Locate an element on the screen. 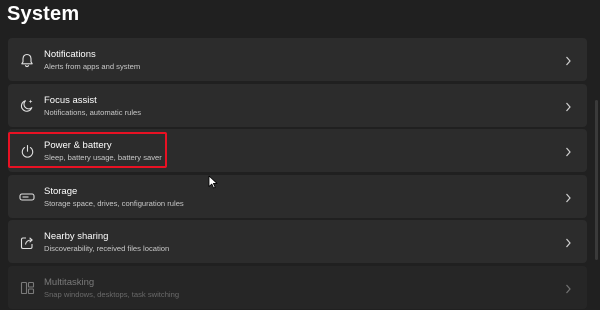 This screenshot has width=600, height=310. settings-item-title: Focus assist is located at coordinates (70, 100).